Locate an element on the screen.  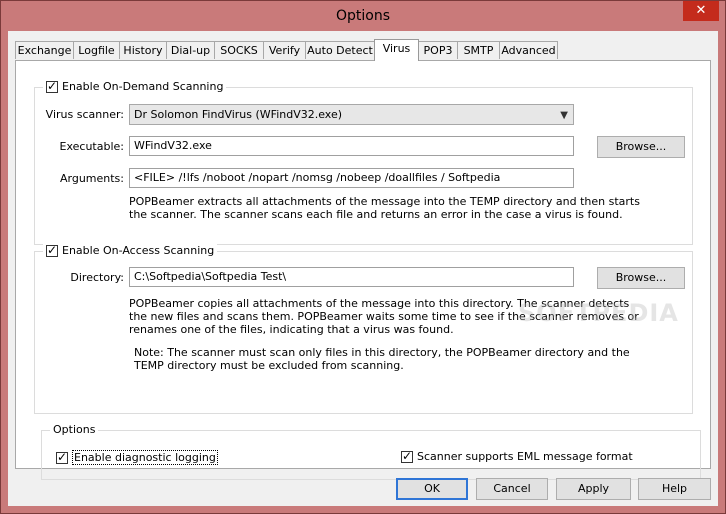
virus-scanner-select: Dr Solomon FindVirus (WFindV32.exe) ▼ is located at coordinates (351, 114).